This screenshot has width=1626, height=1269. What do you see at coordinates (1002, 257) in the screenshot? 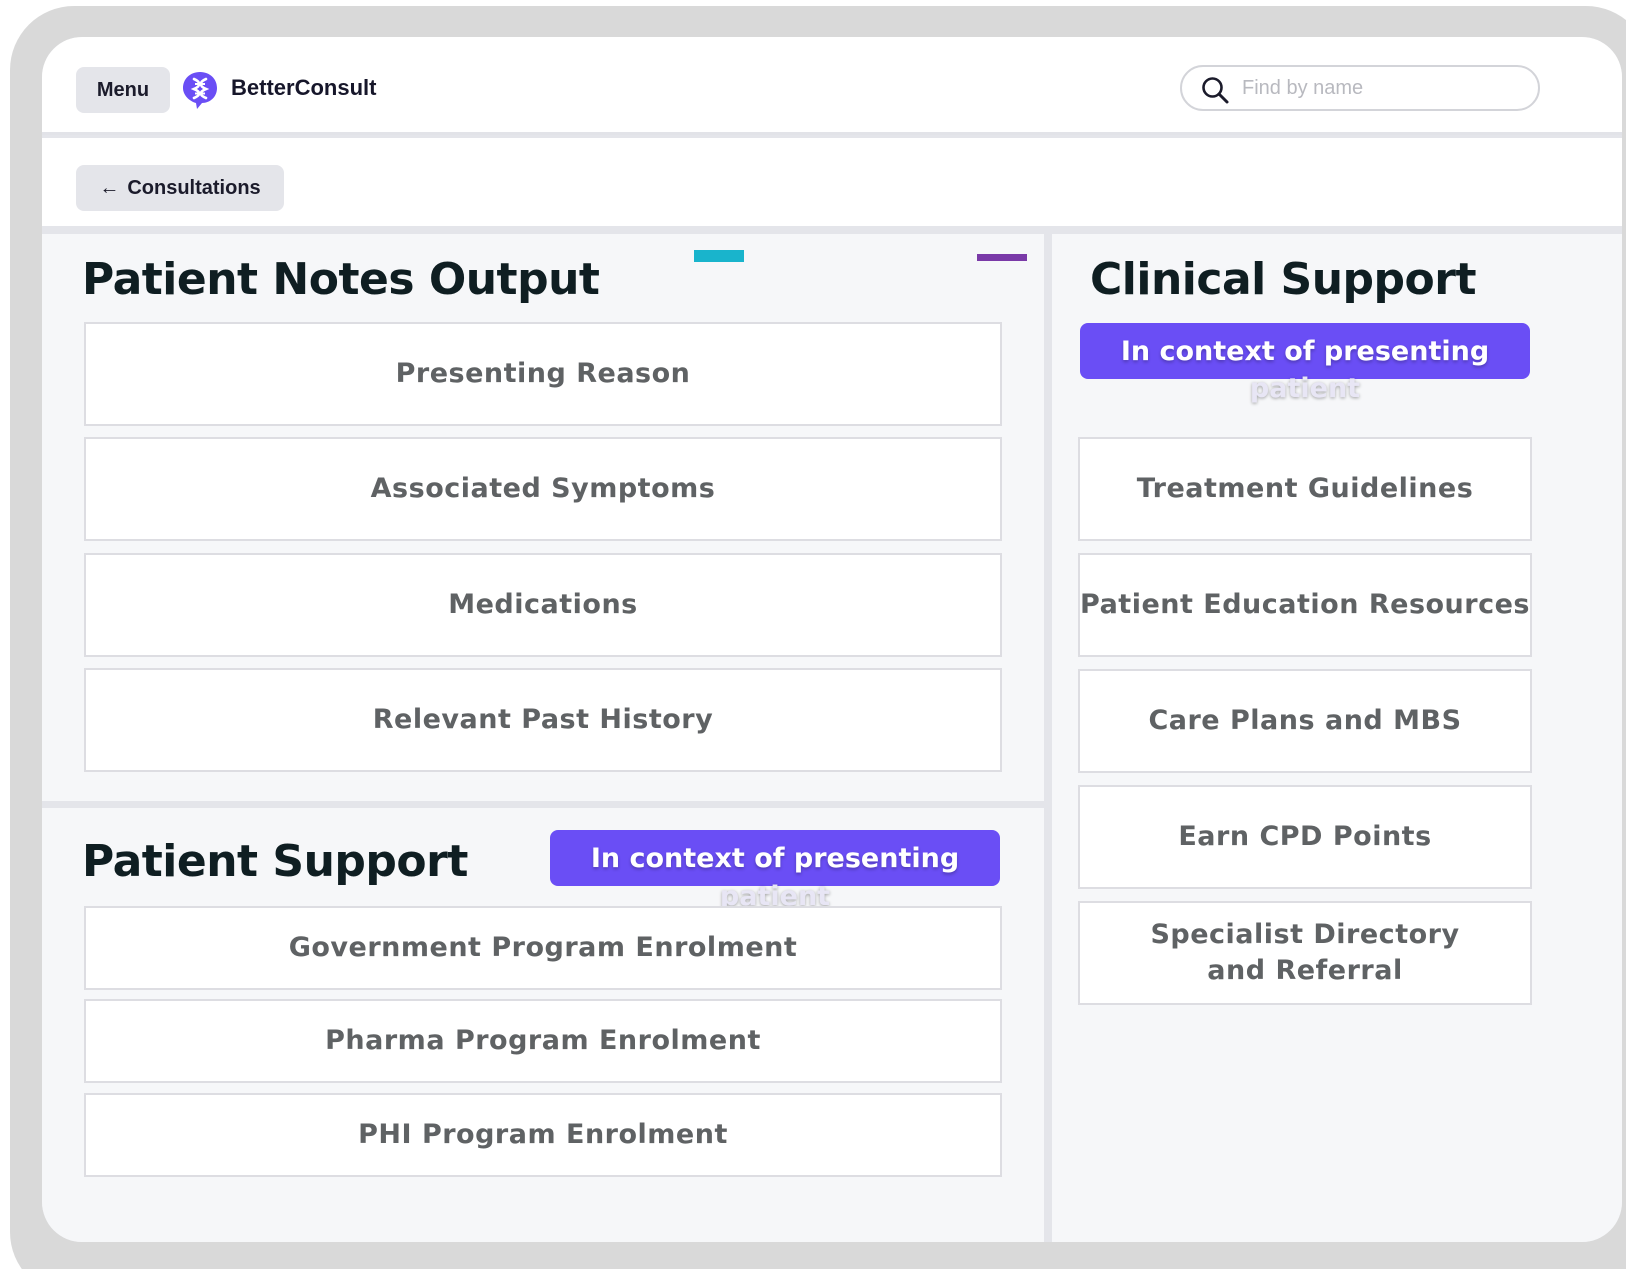
I see `purple-indicator-bar` at bounding box center [1002, 257].